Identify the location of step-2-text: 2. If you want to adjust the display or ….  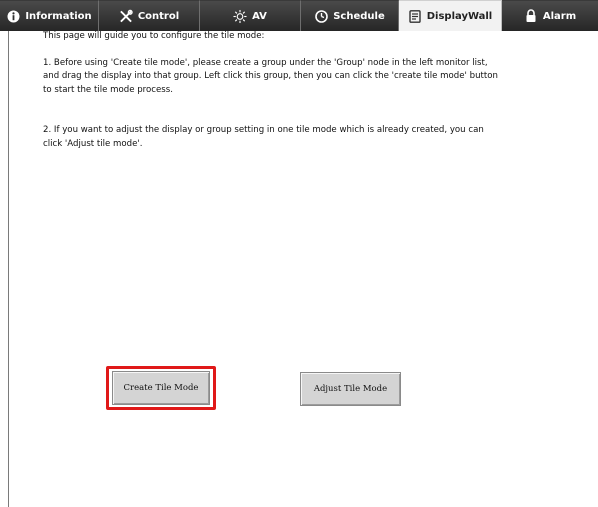
(263, 137).